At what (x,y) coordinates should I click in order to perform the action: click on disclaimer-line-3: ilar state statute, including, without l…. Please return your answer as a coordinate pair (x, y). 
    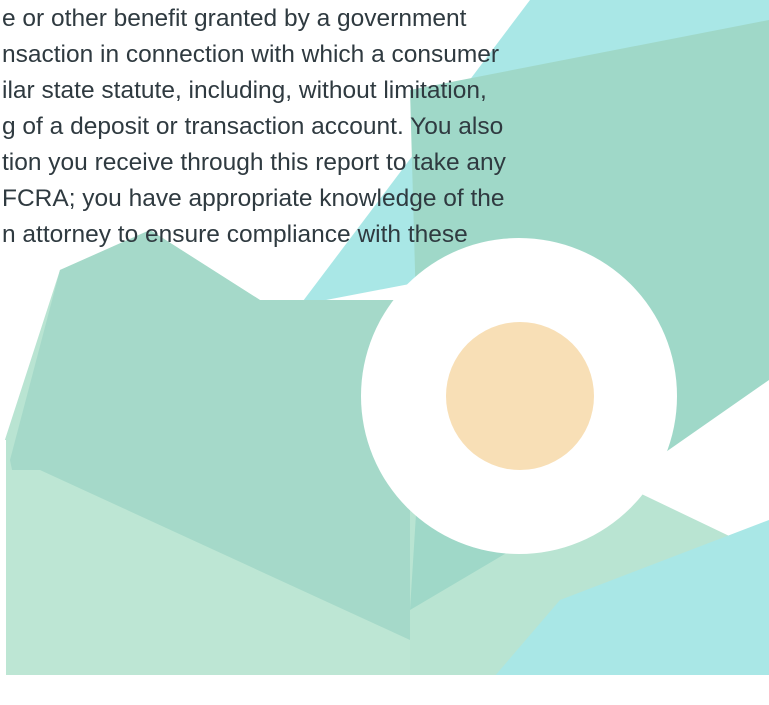
    Looking at the image, I should click on (244, 90).